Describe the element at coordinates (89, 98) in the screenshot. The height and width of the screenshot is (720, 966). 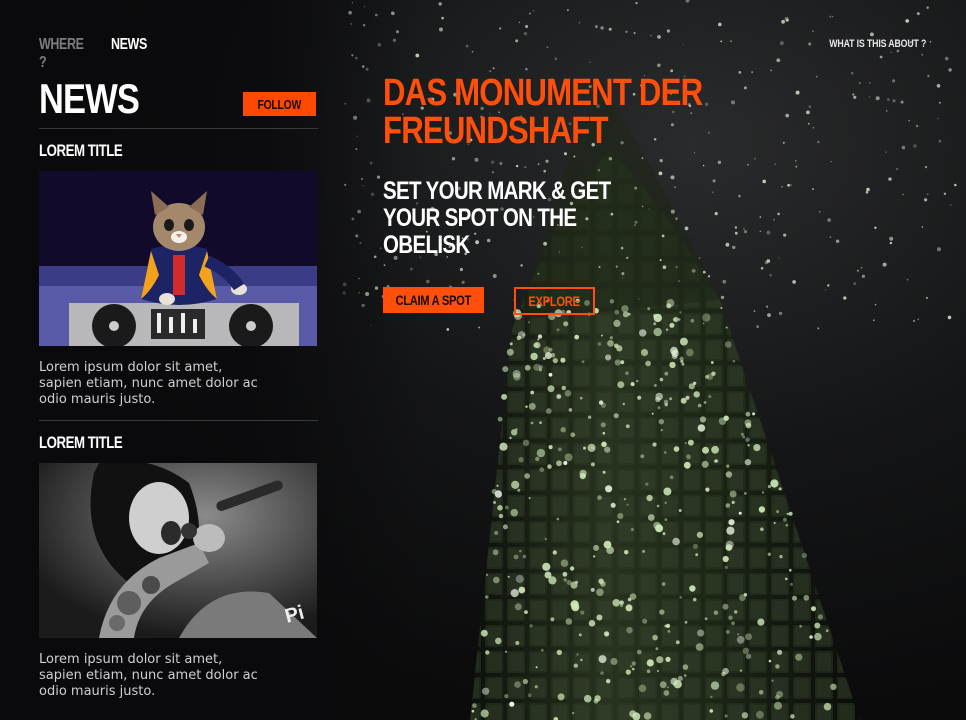
I see `news-heading: NEWS` at that location.